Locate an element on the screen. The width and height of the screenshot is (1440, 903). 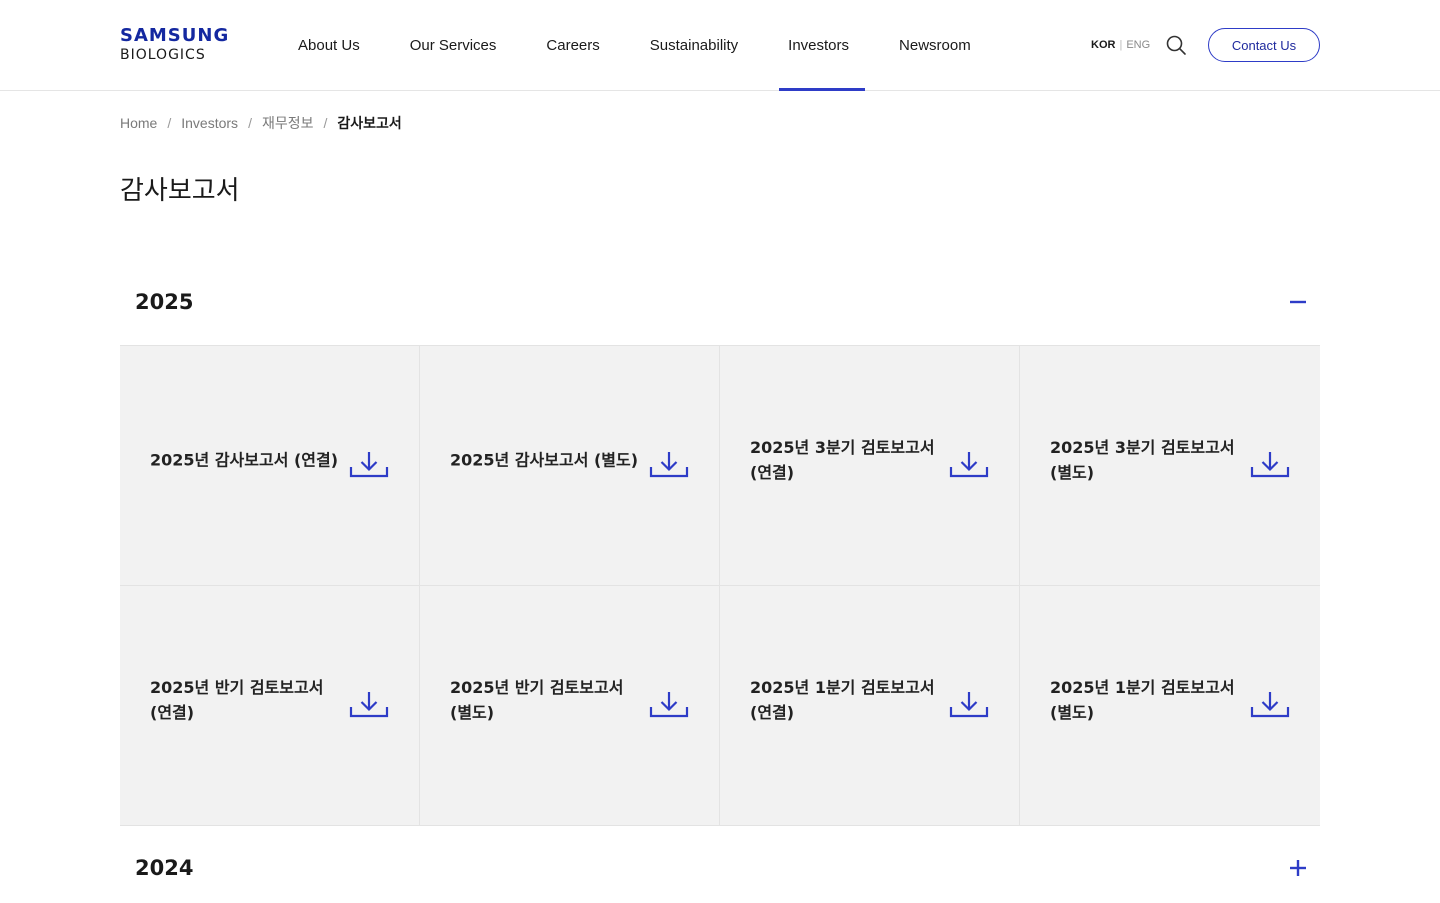
report-title: 2025년 반기 검토보고서 (별도) is located at coordinates (537, 700).